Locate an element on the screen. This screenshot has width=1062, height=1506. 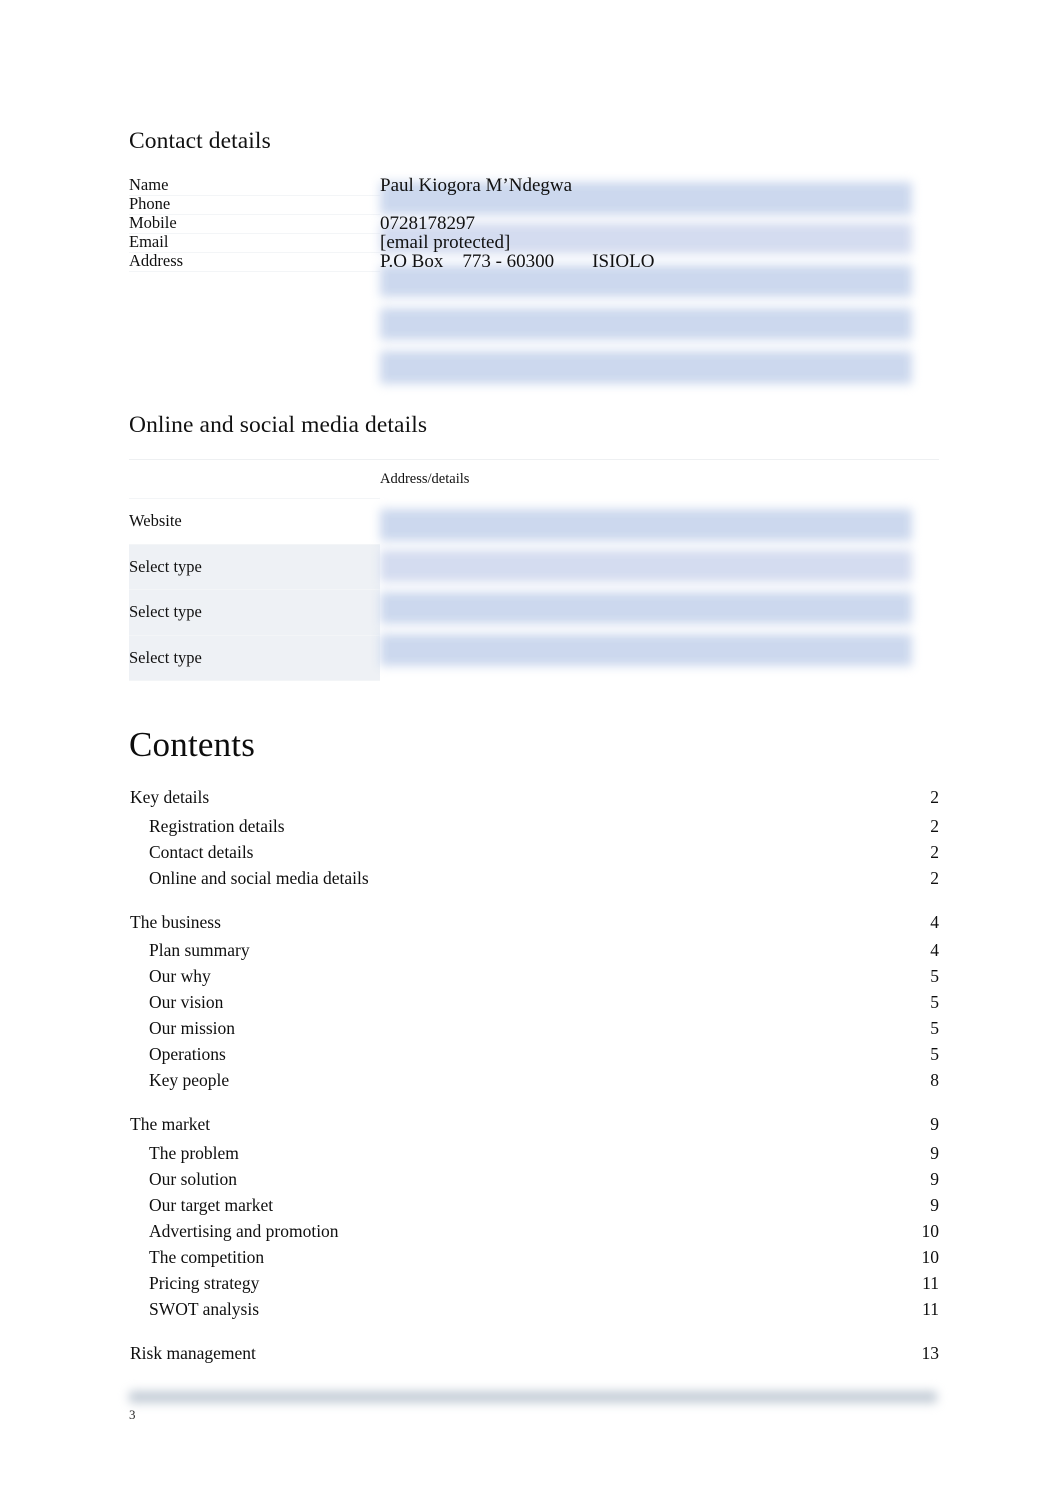
table-row: Phone is located at coordinates (534, 205).